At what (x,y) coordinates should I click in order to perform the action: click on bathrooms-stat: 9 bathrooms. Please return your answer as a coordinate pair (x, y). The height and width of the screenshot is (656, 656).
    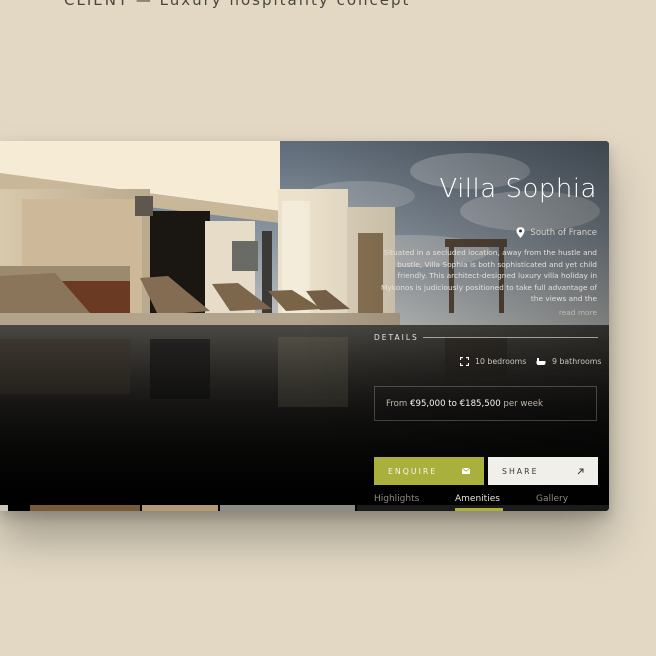
    Looking at the image, I should click on (568, 361).